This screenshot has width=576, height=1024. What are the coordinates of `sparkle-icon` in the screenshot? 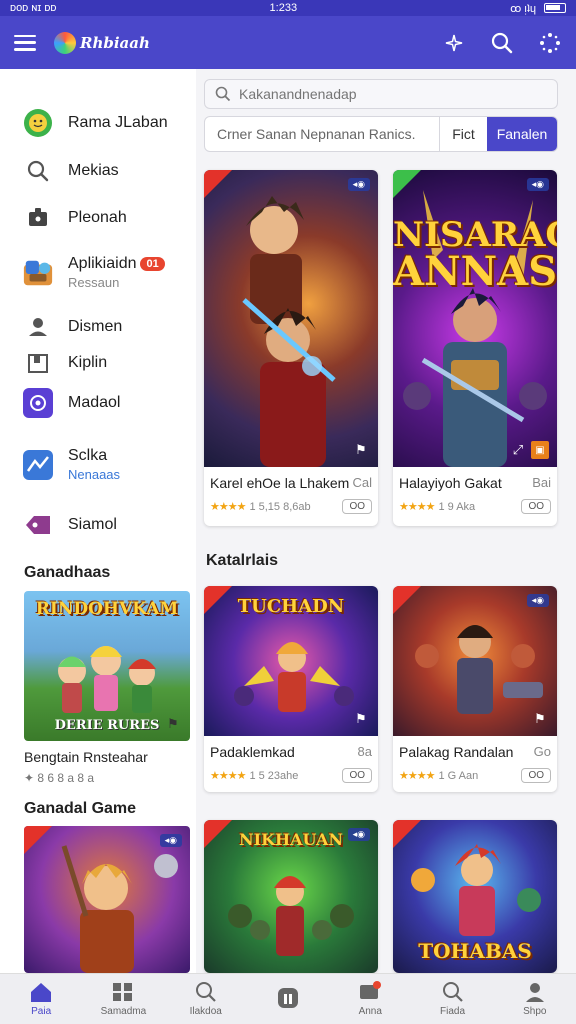 It's located at (454, 43).